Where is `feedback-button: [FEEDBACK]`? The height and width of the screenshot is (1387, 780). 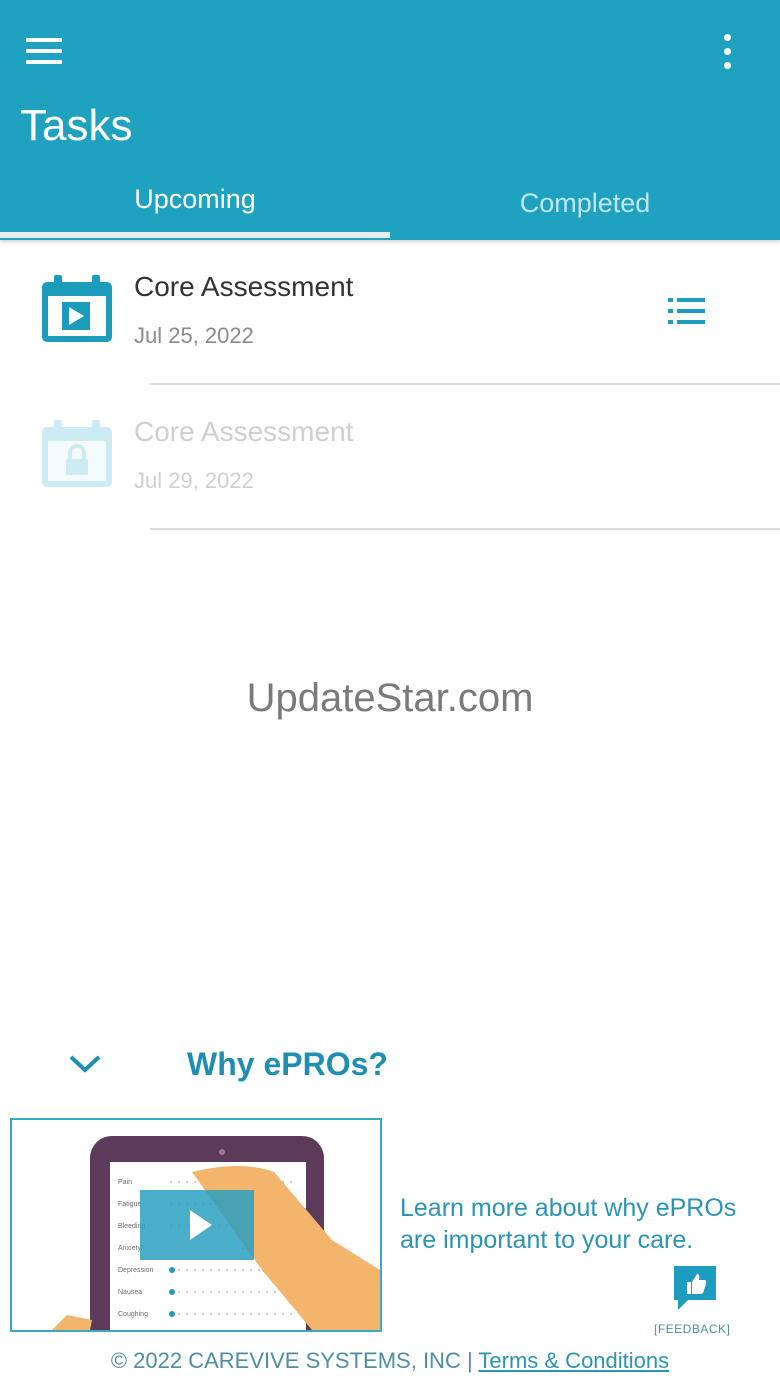
feedback-button: [FEEDBACK] is located at coordinates (697, 1302).